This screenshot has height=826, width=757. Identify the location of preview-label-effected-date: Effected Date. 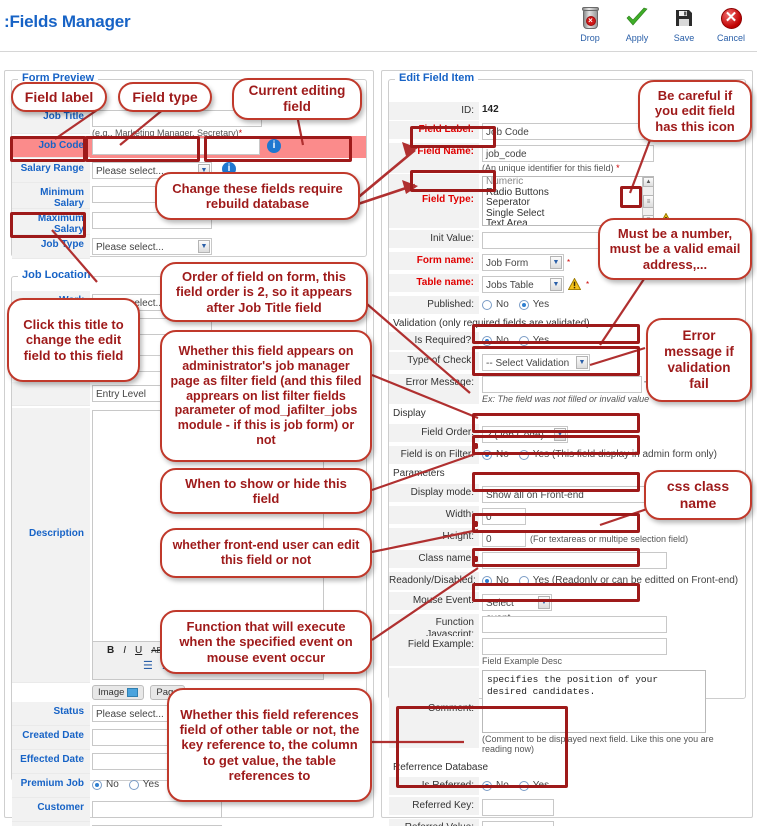
(51, 762).